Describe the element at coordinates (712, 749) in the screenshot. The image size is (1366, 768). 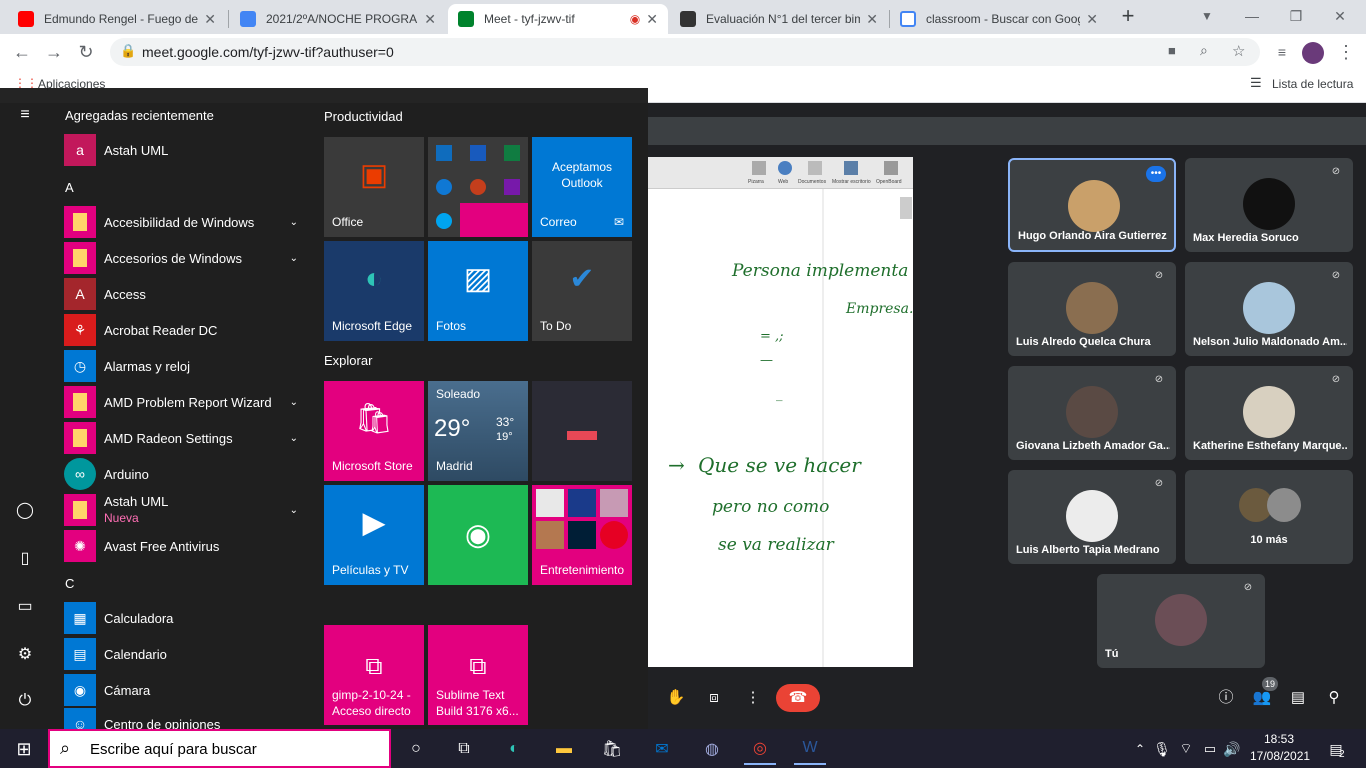
I see `eclipse-icon: ◍` at that location.